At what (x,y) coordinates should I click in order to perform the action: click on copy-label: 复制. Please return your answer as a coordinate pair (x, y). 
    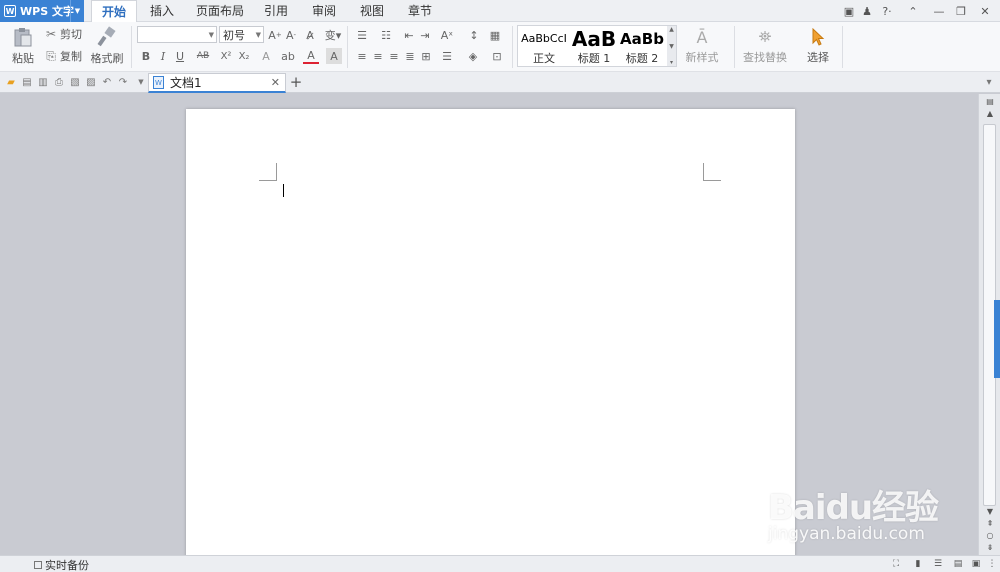
    Looking at the image, I should click on (71, 56).